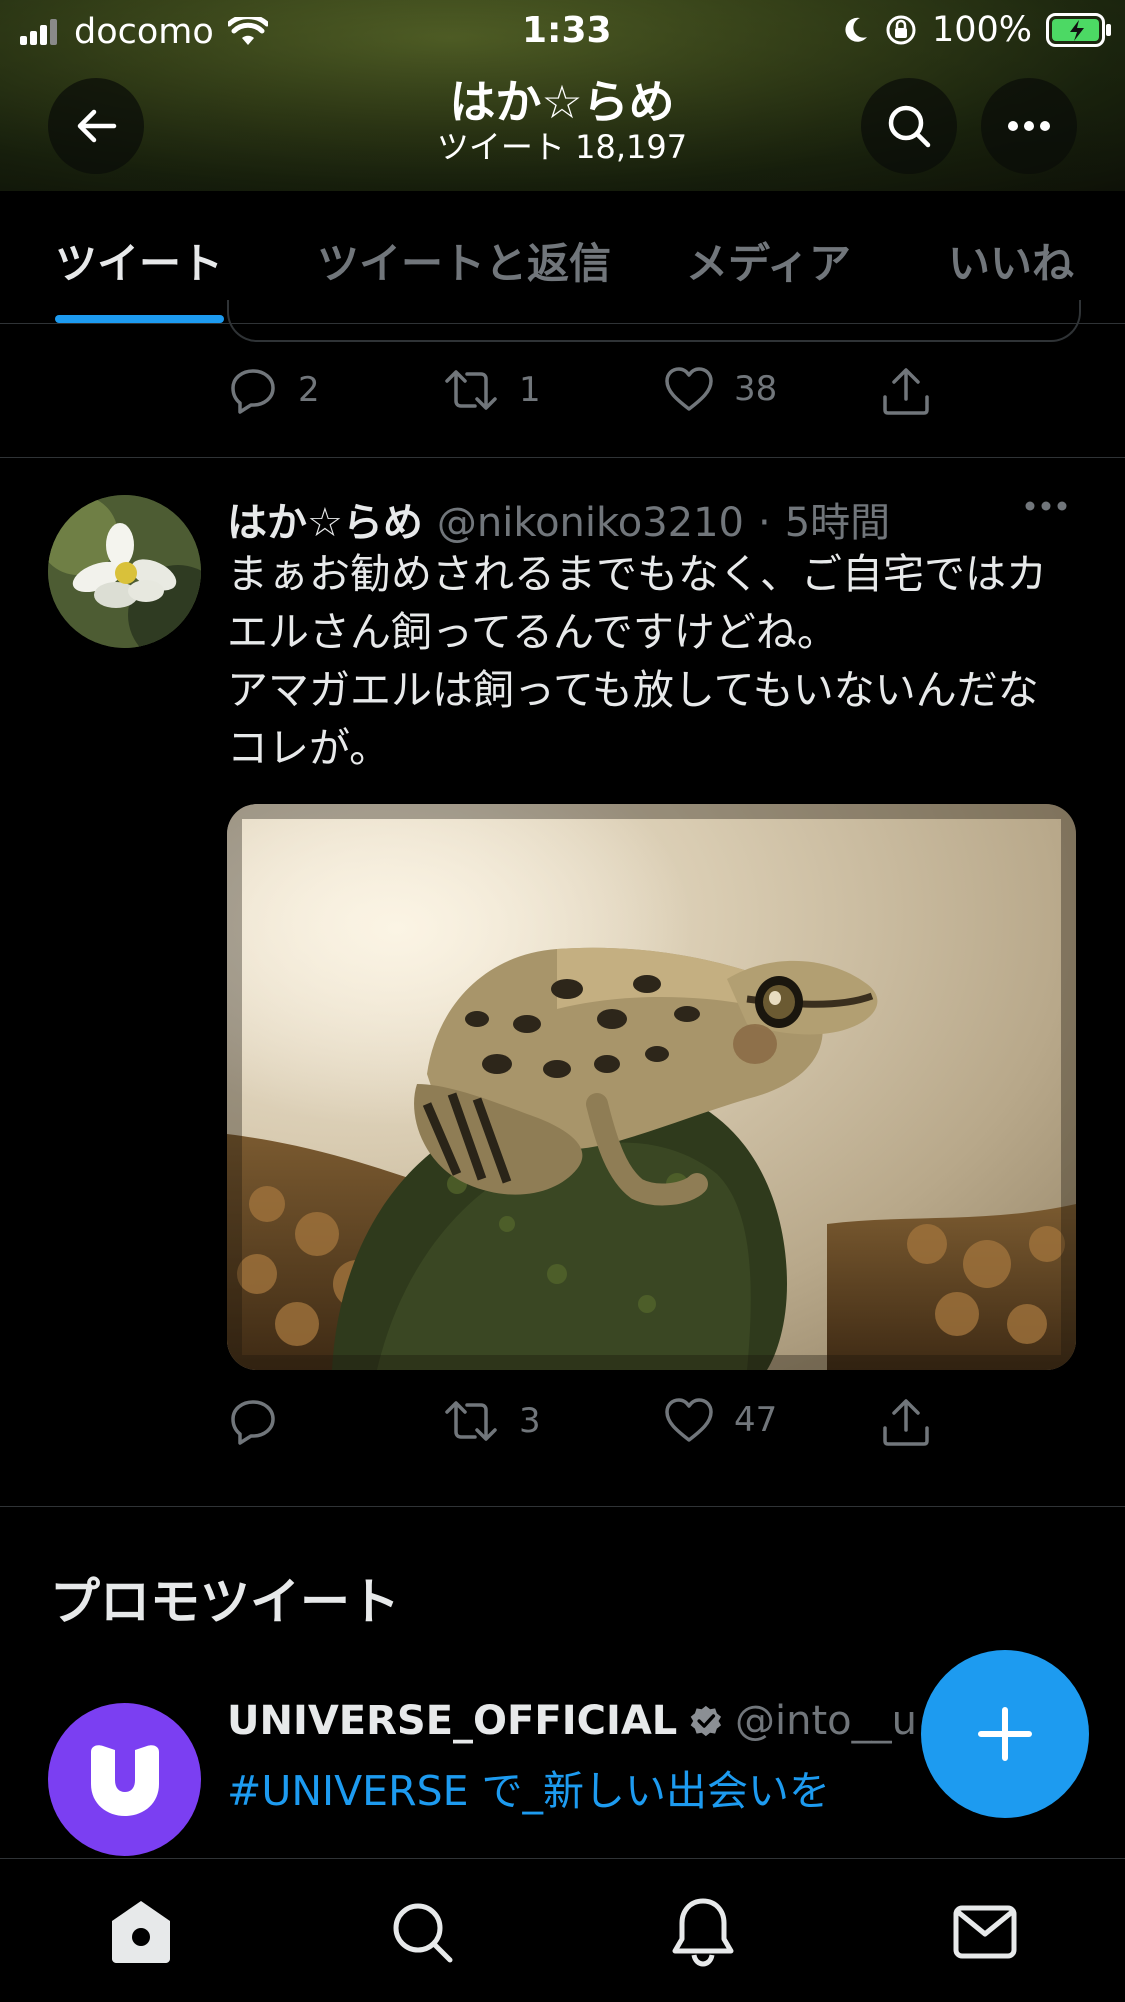  What do you see at coordinates (633, 690) in the screenshot?
I see `tweet-text-line: アマガエルは飼っても放してもいないんだな` at bounding box center [633, 690].